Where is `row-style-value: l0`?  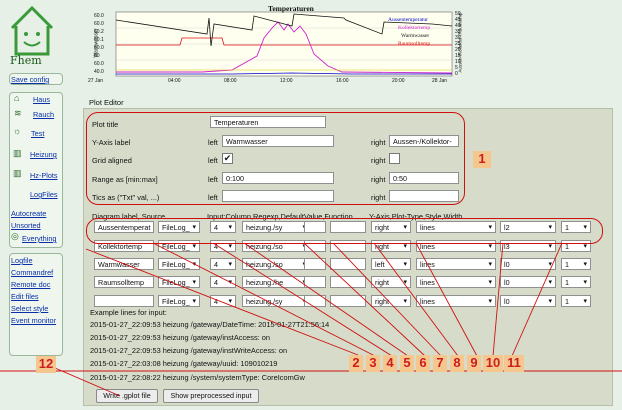 row-style-value: l0 is located at coordinates (507, 264).